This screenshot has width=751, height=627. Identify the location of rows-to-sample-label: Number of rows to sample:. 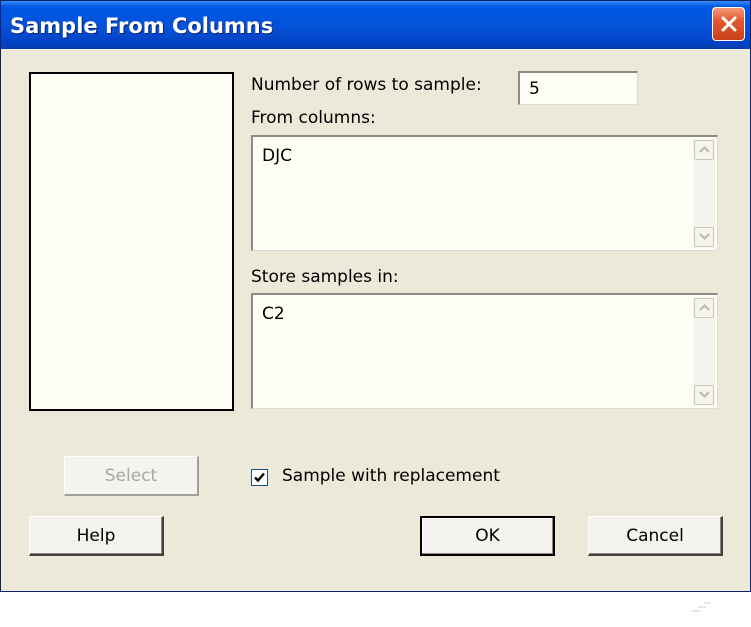
(366, 85).